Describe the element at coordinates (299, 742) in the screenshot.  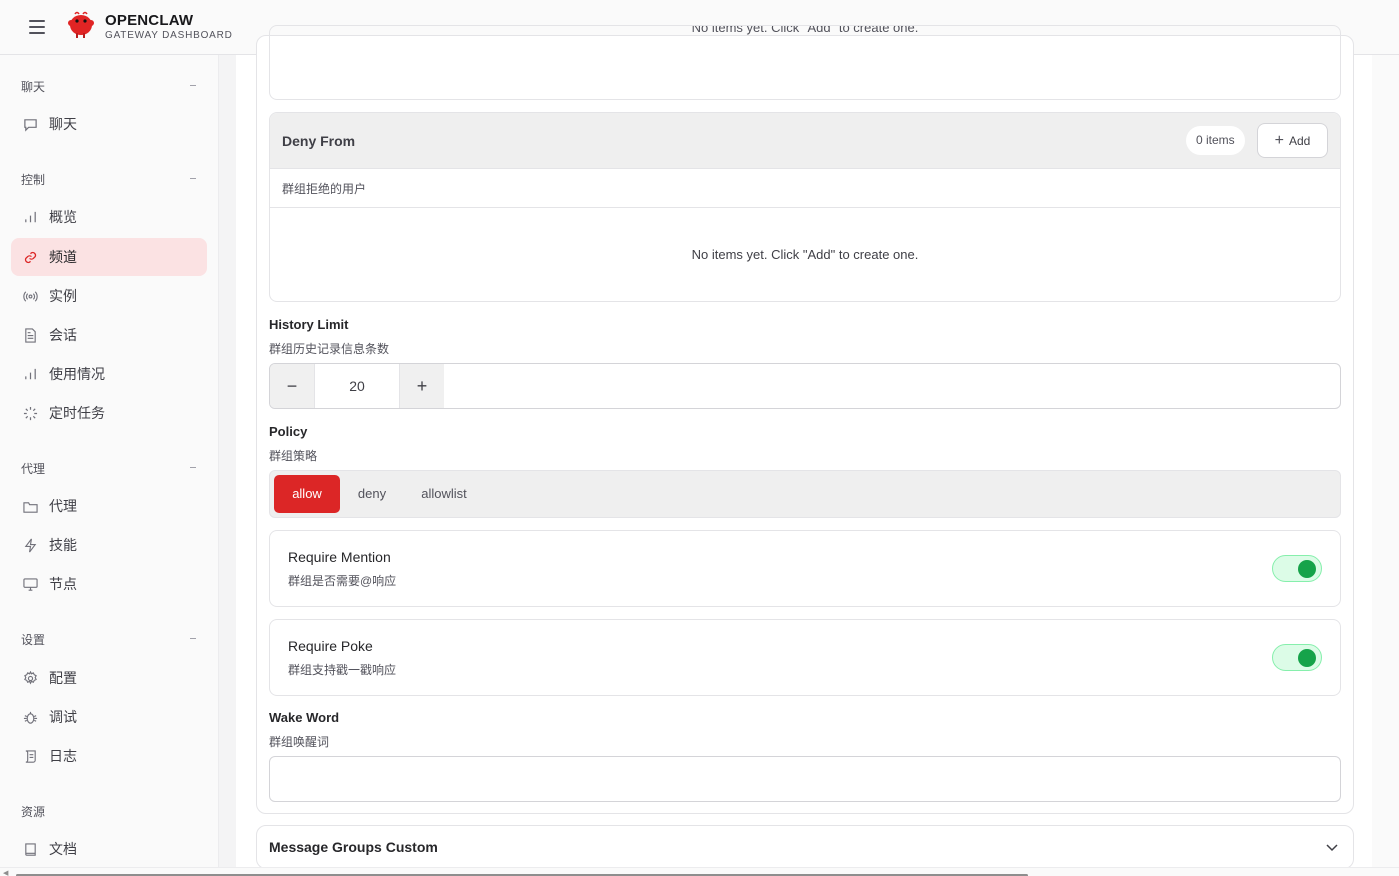
I see `wake-word-description: 群组唤醒词` at that location.